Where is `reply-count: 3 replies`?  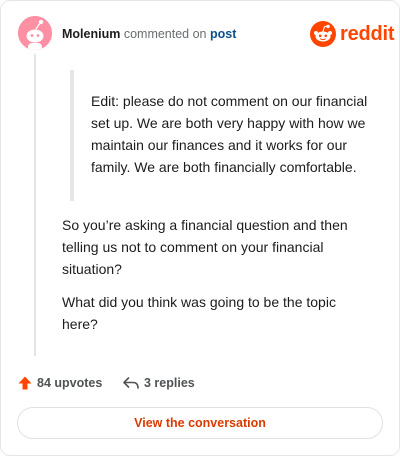
reply-count: 3 replies is located at coordinates (158, 383).